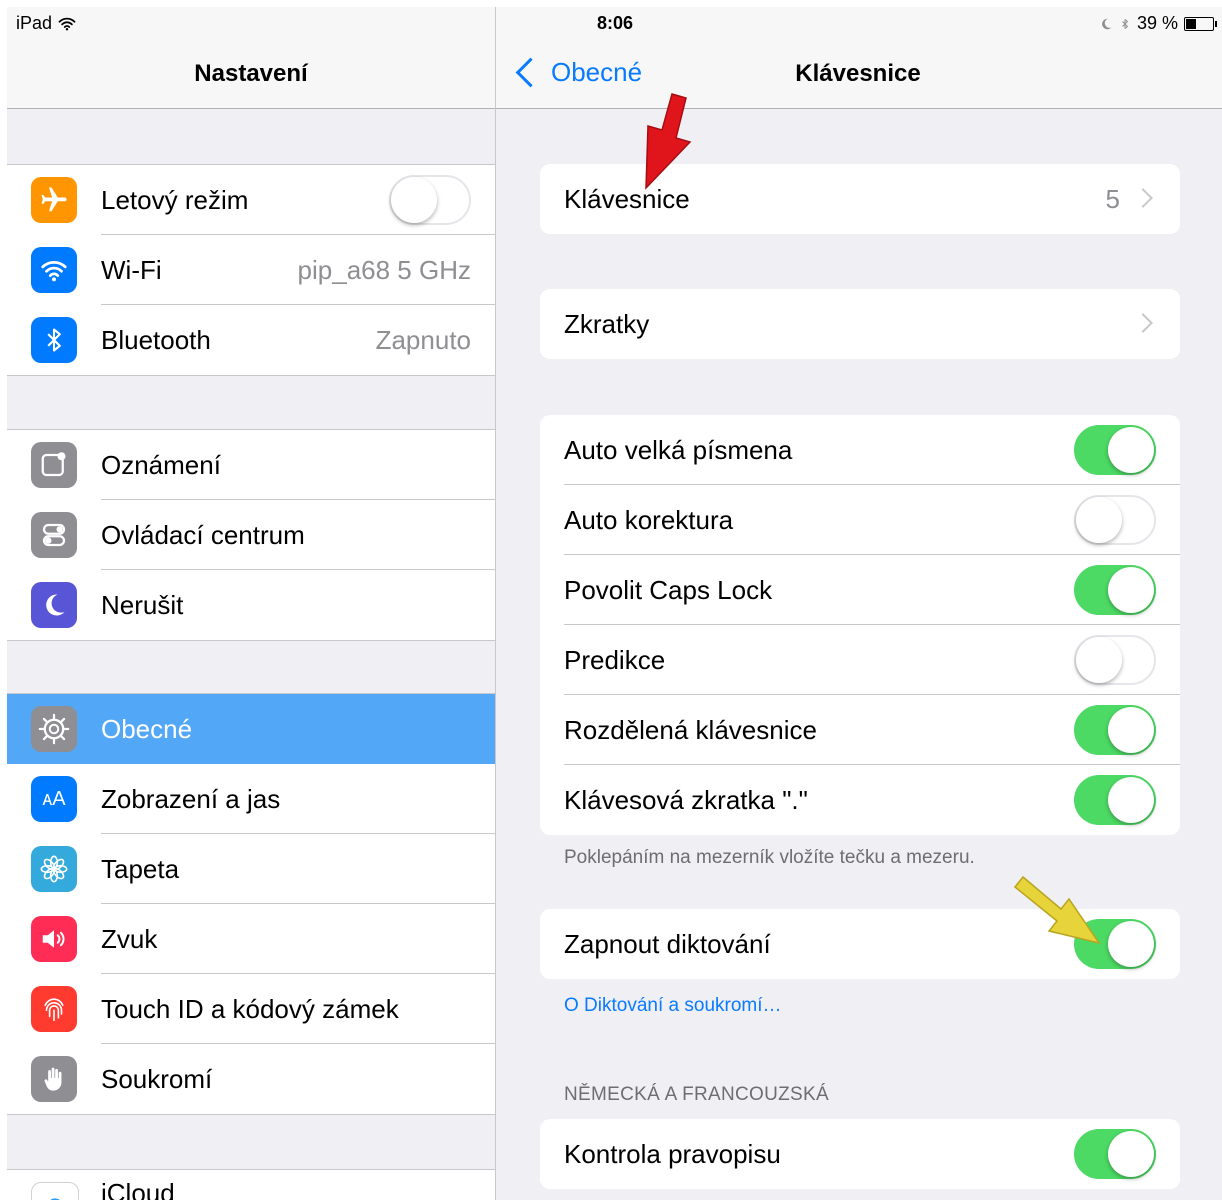 The width and height of the screenshot is (1222, 1200). What do you see at coordinates (54, 869) in the screenshot?
I see `wallpaper-icon` at bounding box center [54, 869].